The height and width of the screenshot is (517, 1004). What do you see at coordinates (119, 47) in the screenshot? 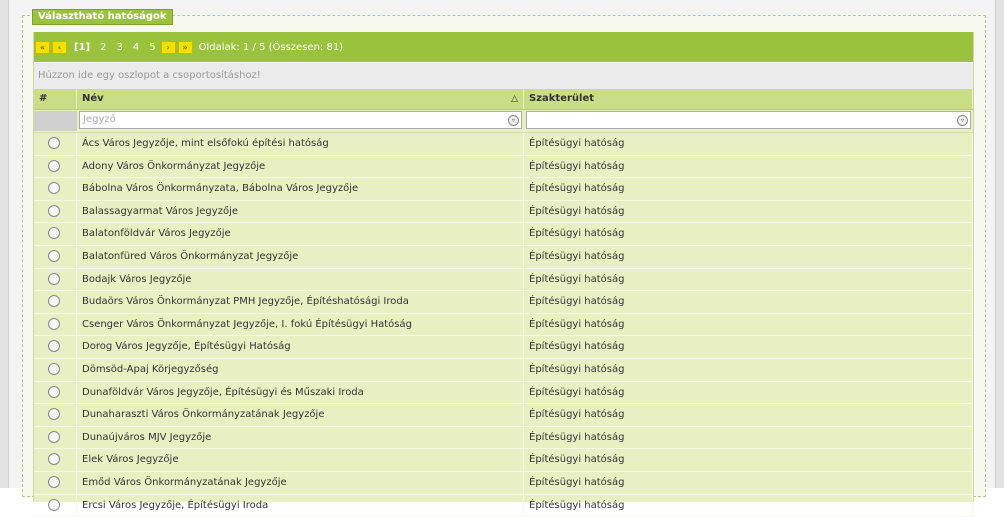
I see `page-3-link: 3` at bounding box center [119, 47].